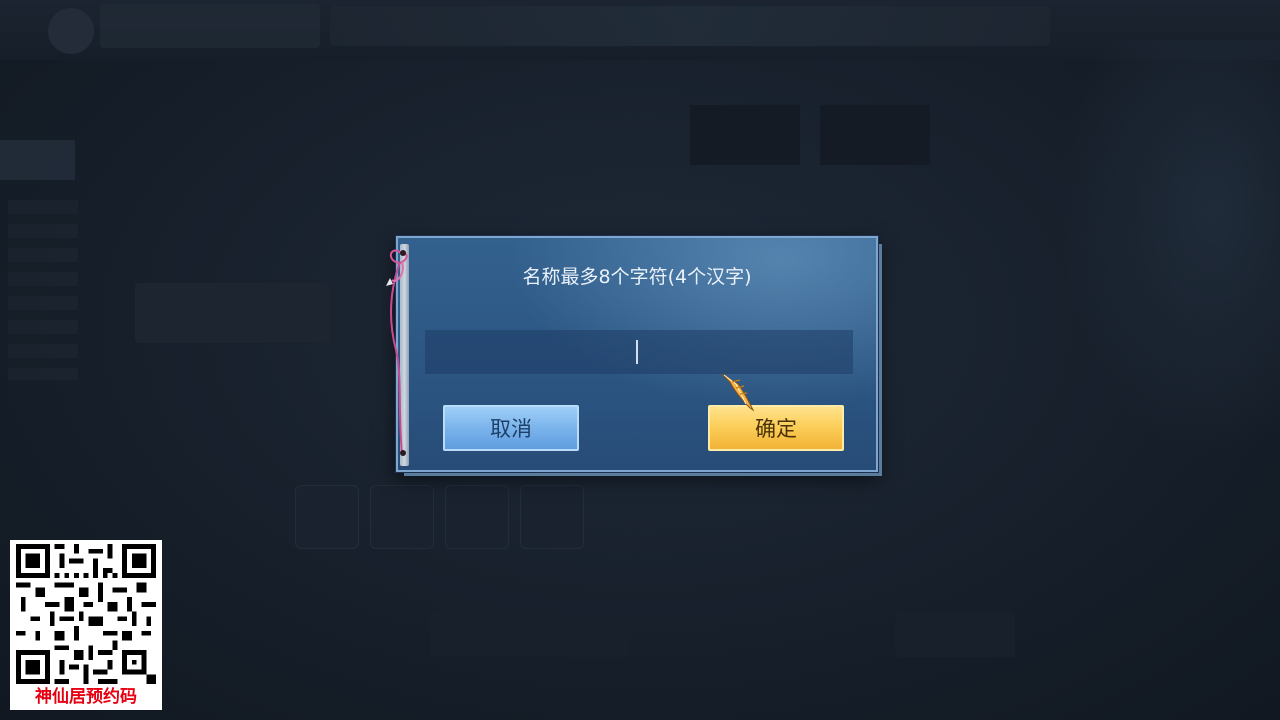 This screenshot has width=1280, height=720. I want to click on rename-dialog: 名称最多8个字符(4个汉字) 取消 确定, so click(641, 354).